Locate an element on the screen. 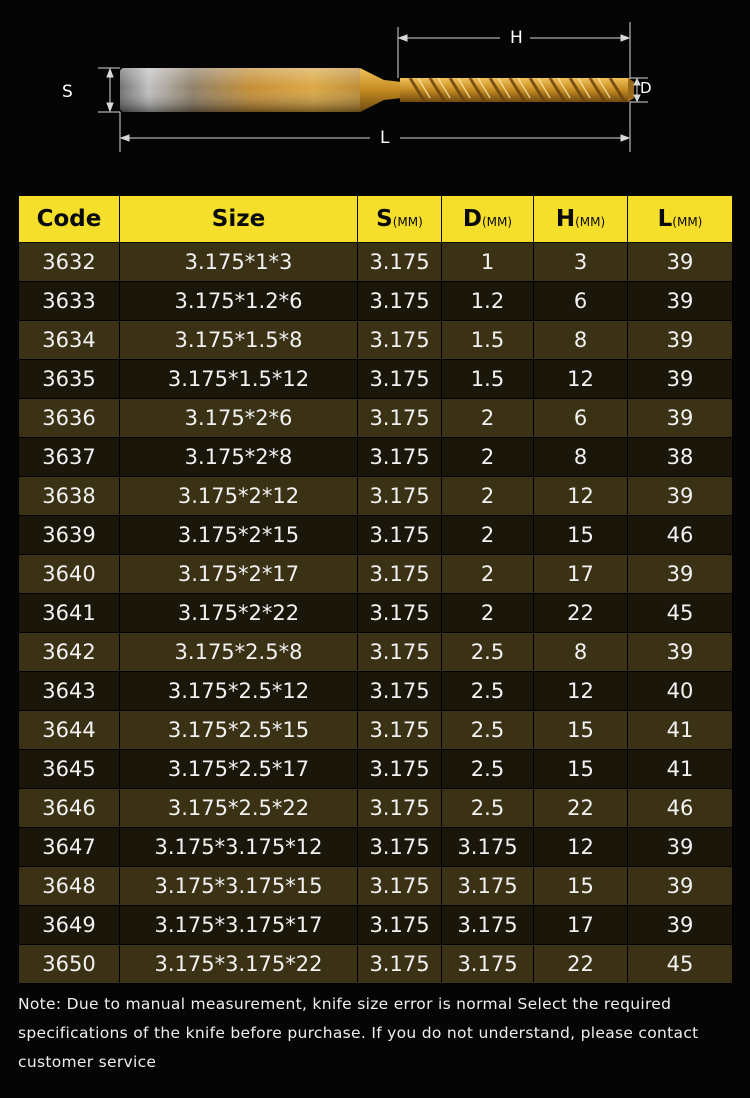  code-cell: 3635 is located at coordinates (69, 379).